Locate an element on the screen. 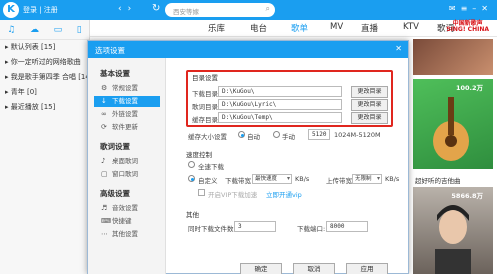  cache-auto-radio is located at coordinates (241, 134).